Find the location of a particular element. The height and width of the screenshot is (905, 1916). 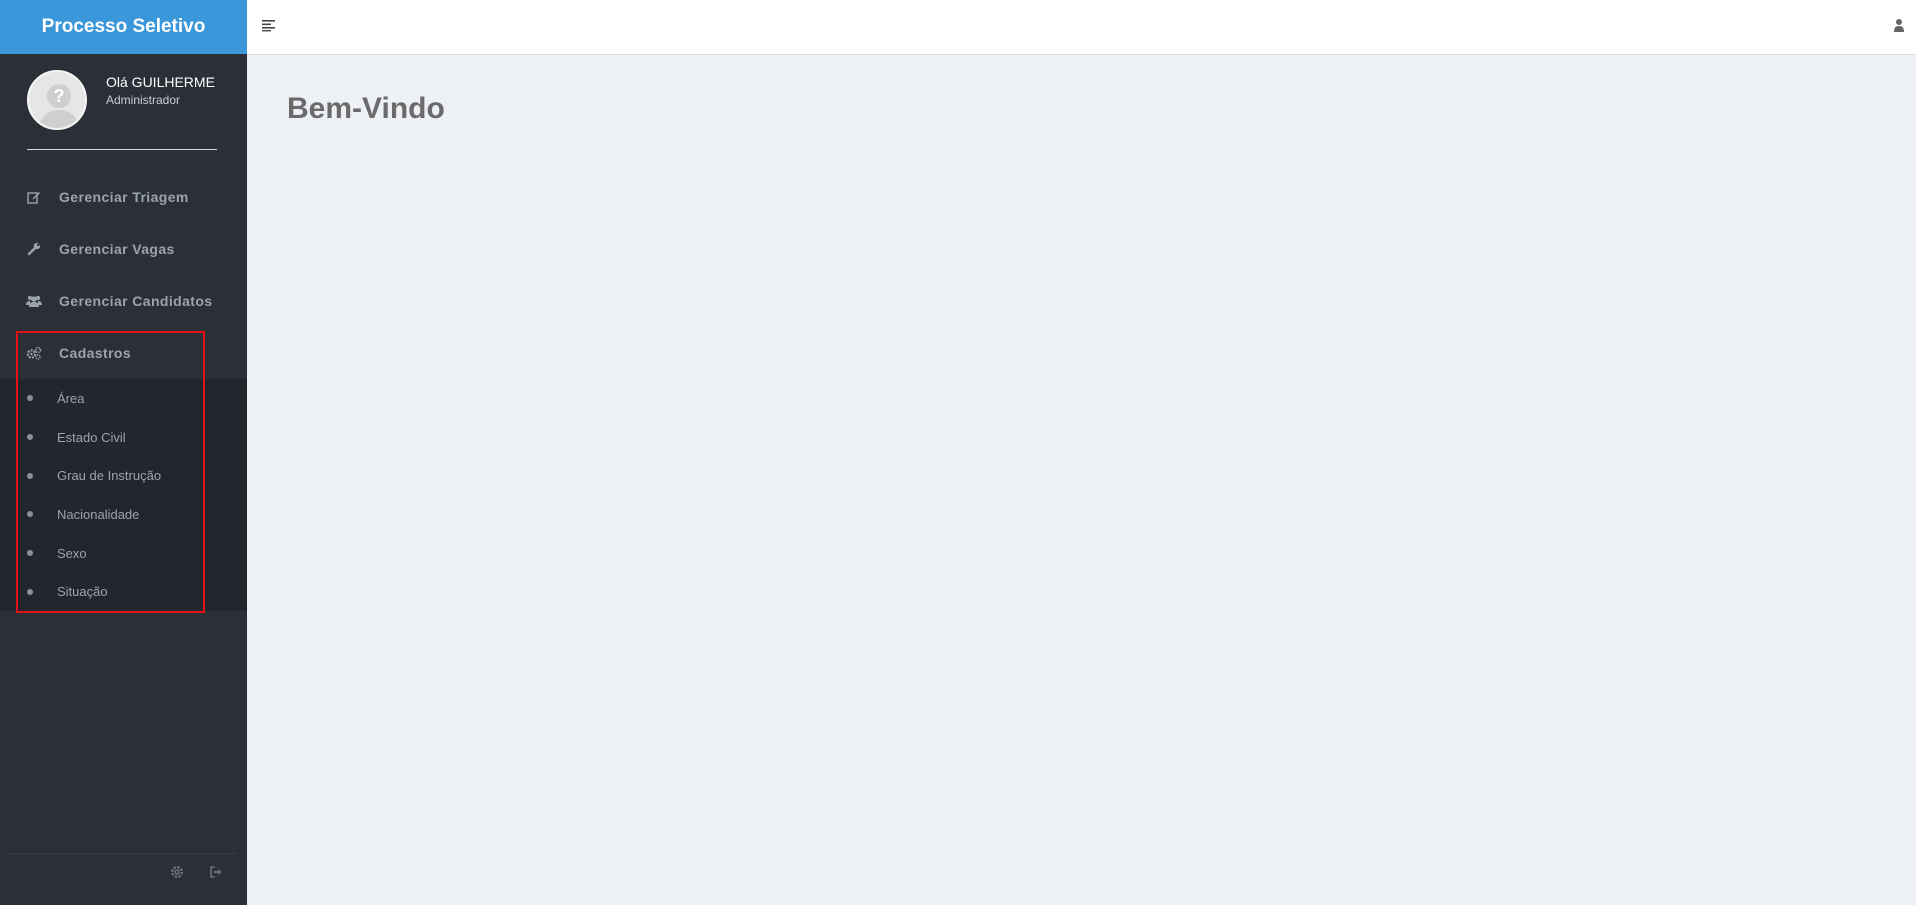

sidebar-item-label: Gerenciar Triagem is located at coordinates (124, 197).